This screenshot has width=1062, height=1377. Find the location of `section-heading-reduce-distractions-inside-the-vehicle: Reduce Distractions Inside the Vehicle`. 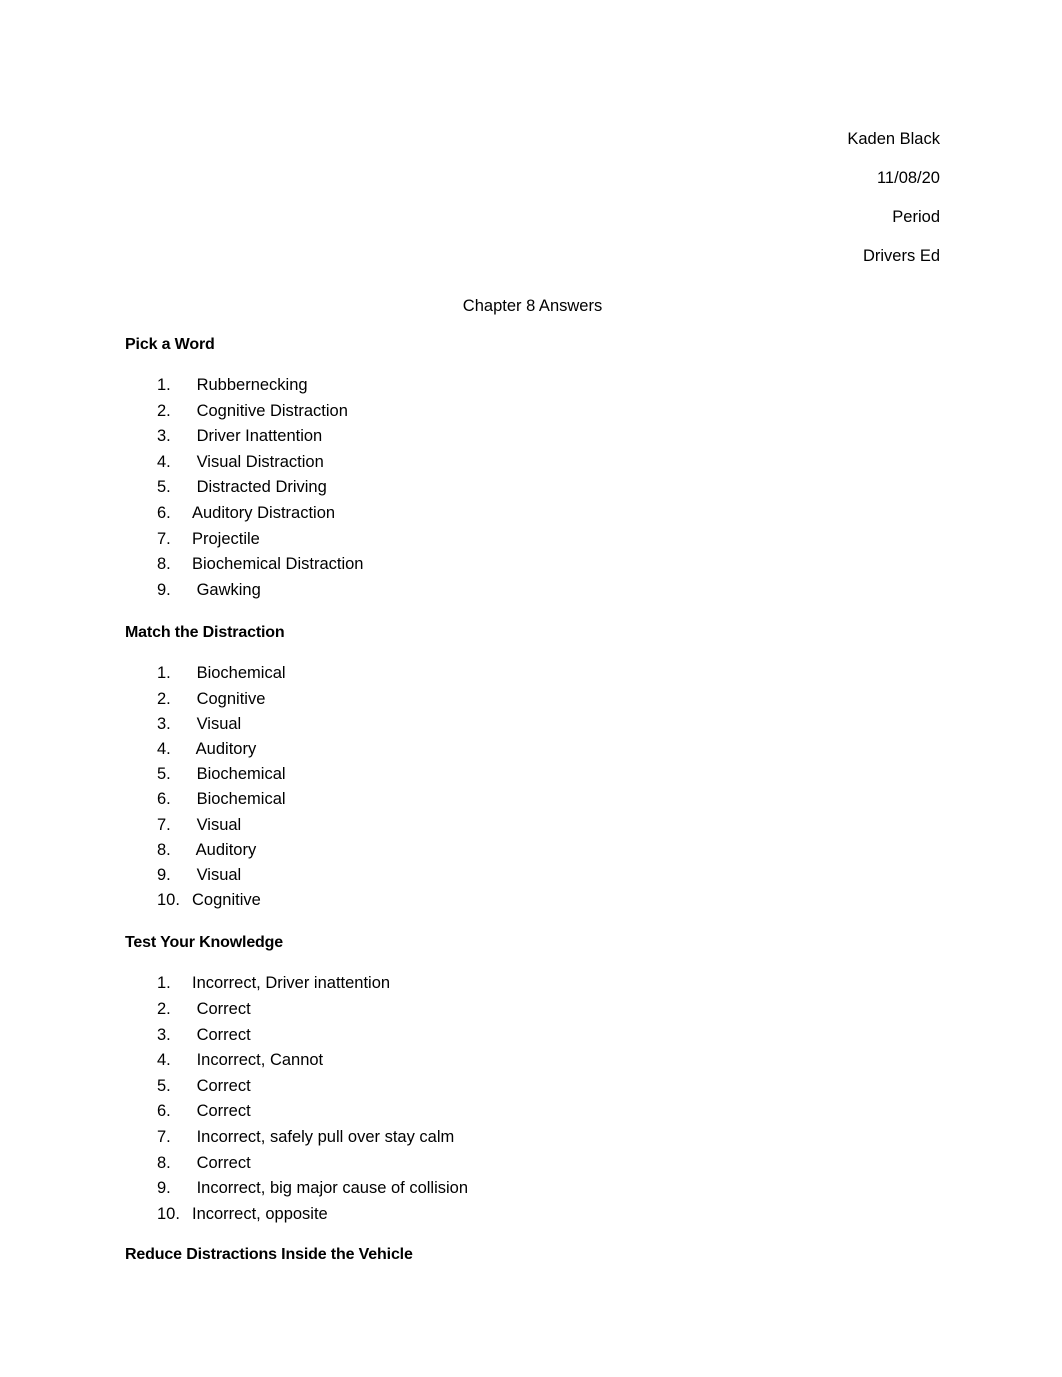

section-heading-reduce-distractions-inside-the-vehicle: Reduce Distractions Inside the Vehicle is located at coordinates (269, 1255).